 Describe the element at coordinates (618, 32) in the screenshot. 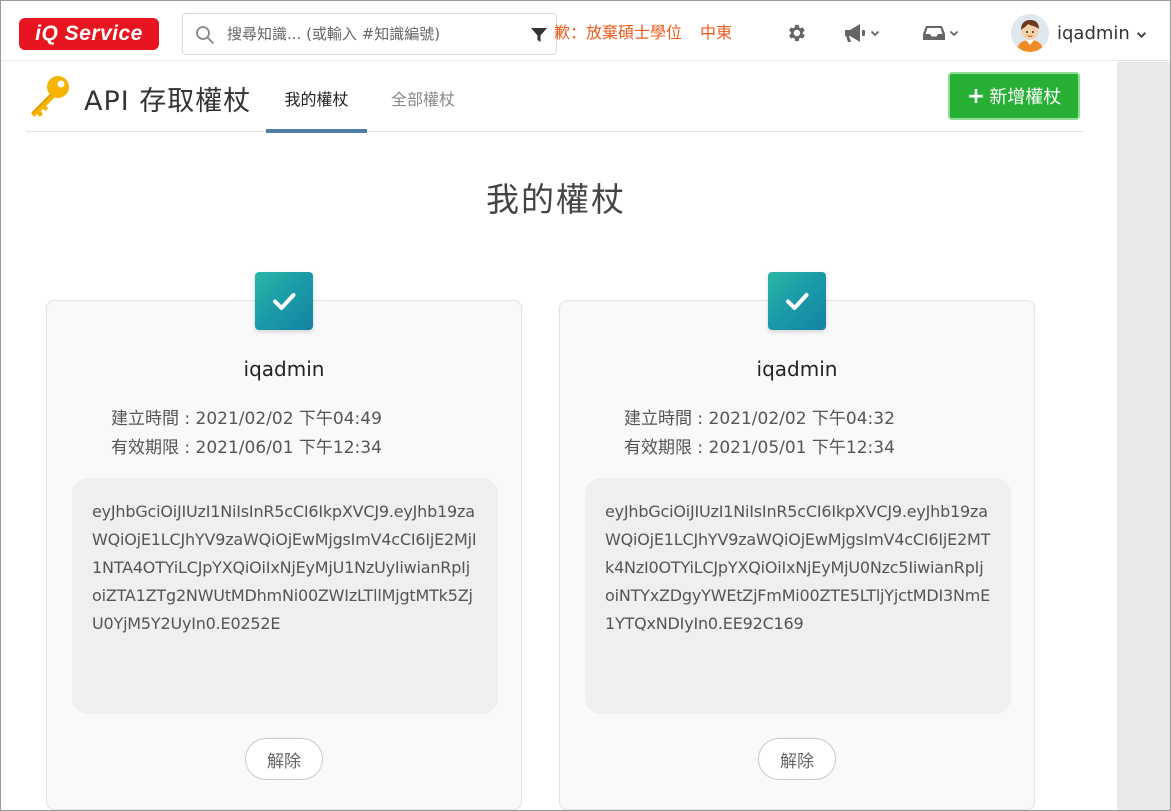

I see `marquee-item: 歉：放棄碩士學位` at that location.